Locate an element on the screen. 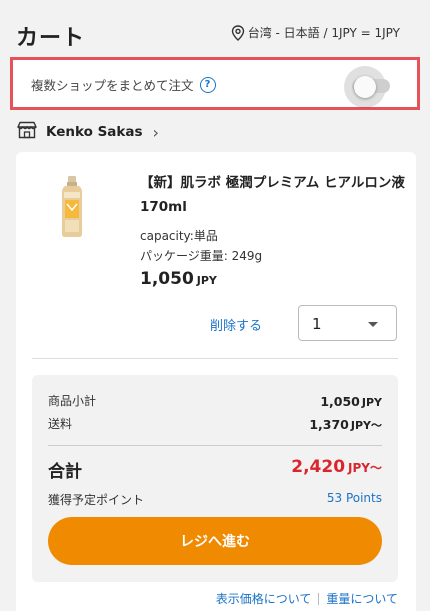 This screenshot has height=611, width=430. shipping-value: 1,370 JPY〜 is located at coordinates (345, 425).